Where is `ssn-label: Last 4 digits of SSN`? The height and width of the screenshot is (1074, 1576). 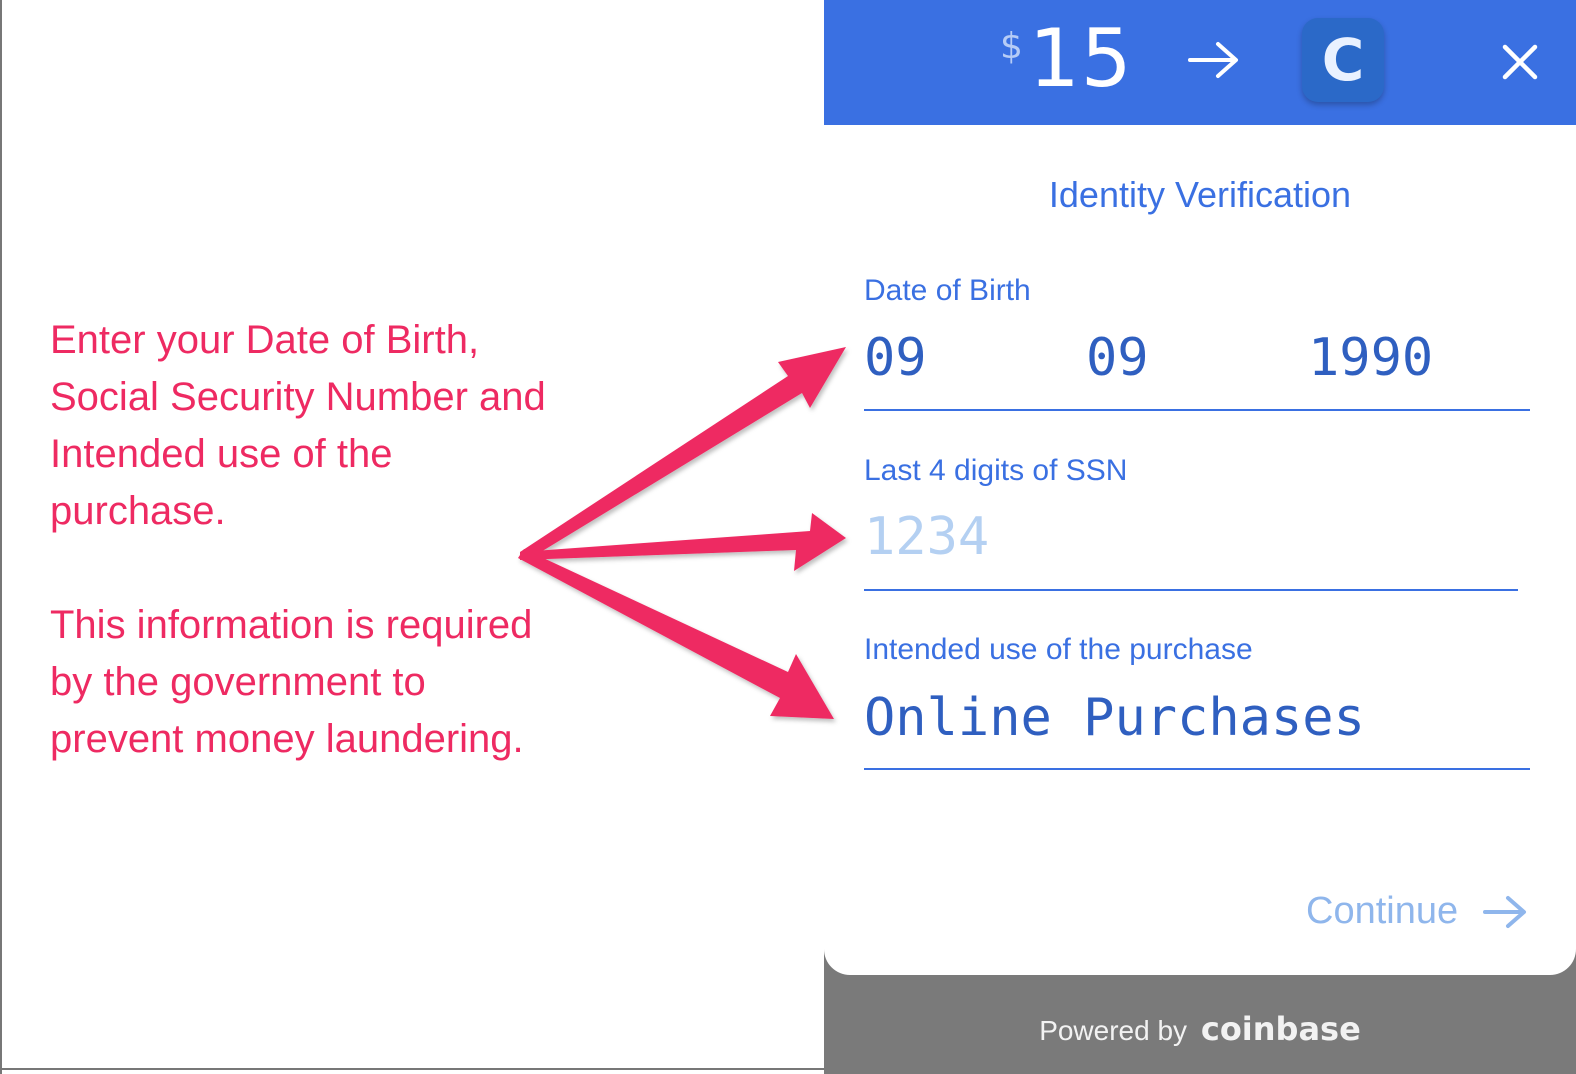
ssn-label: Last 4 digits of SSN is located at coordinates (996, 470).